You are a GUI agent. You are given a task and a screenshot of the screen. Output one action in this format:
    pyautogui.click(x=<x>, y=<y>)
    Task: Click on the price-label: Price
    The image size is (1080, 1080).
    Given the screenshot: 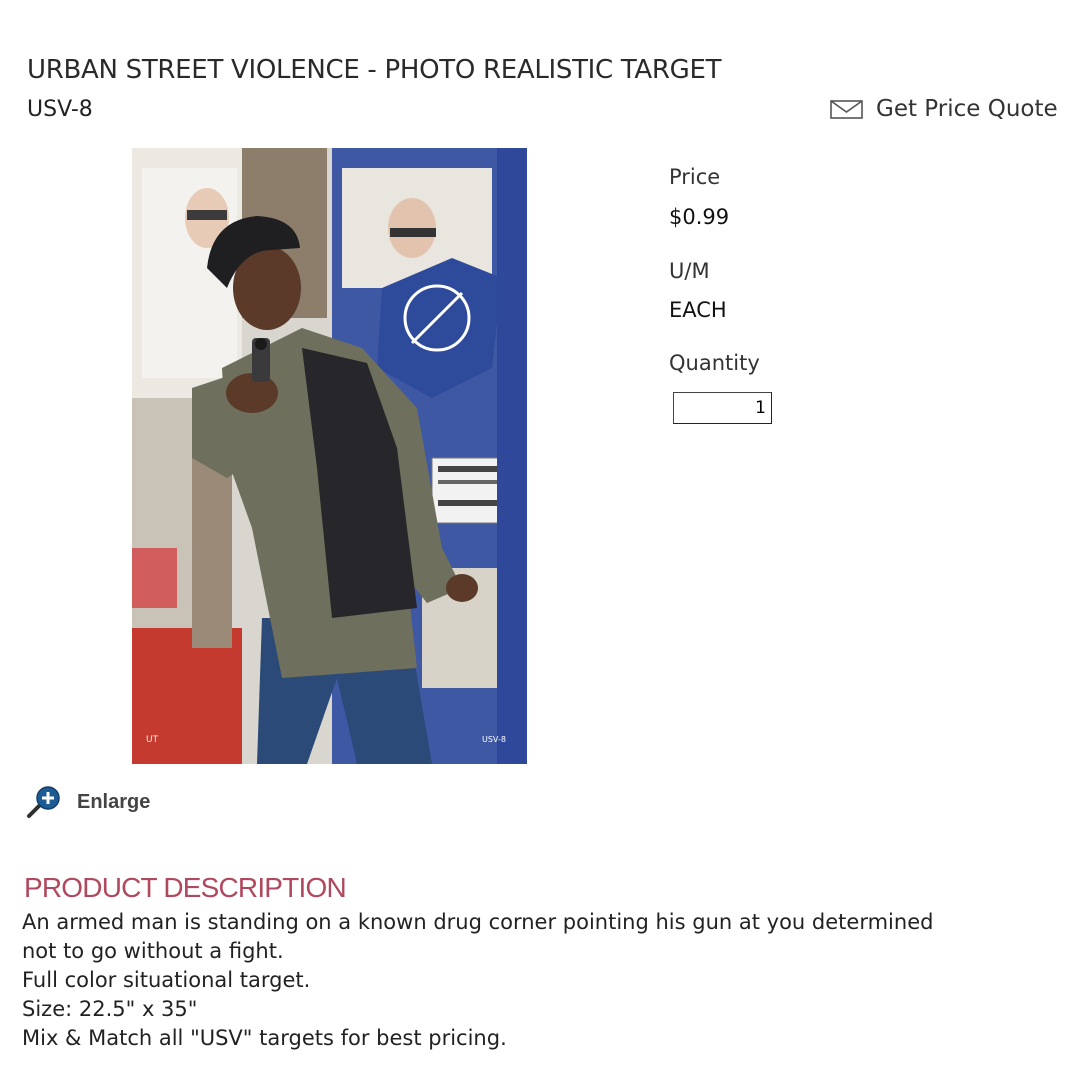 What is the action you would take?
    pyautogui.click(x=695, y=177)
    